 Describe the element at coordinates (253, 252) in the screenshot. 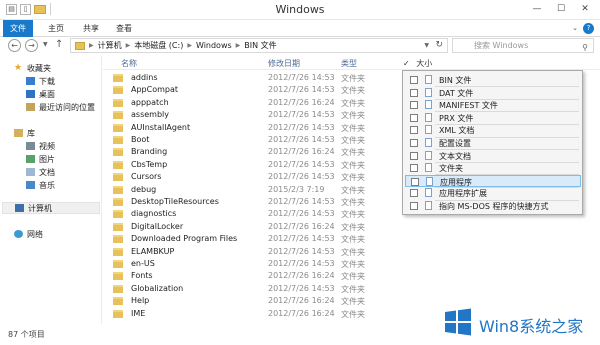

I see `file-row: ELAMBKUP 2012/7/26 14:53 文件夹` at that location.